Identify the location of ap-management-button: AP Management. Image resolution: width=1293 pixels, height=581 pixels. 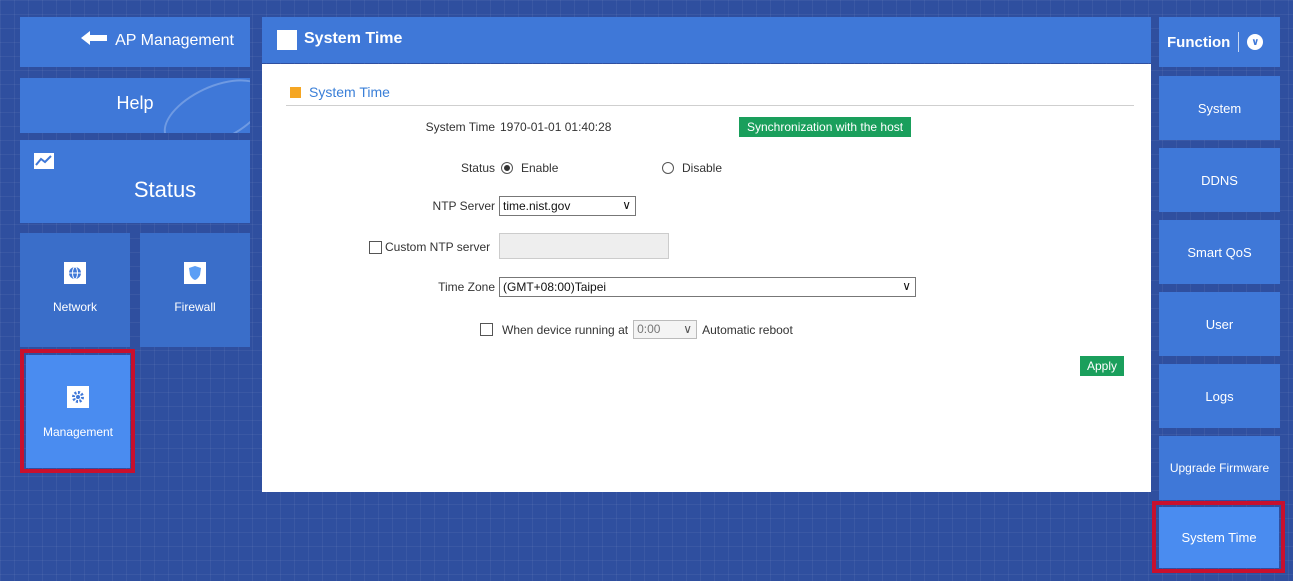
(135, 42).